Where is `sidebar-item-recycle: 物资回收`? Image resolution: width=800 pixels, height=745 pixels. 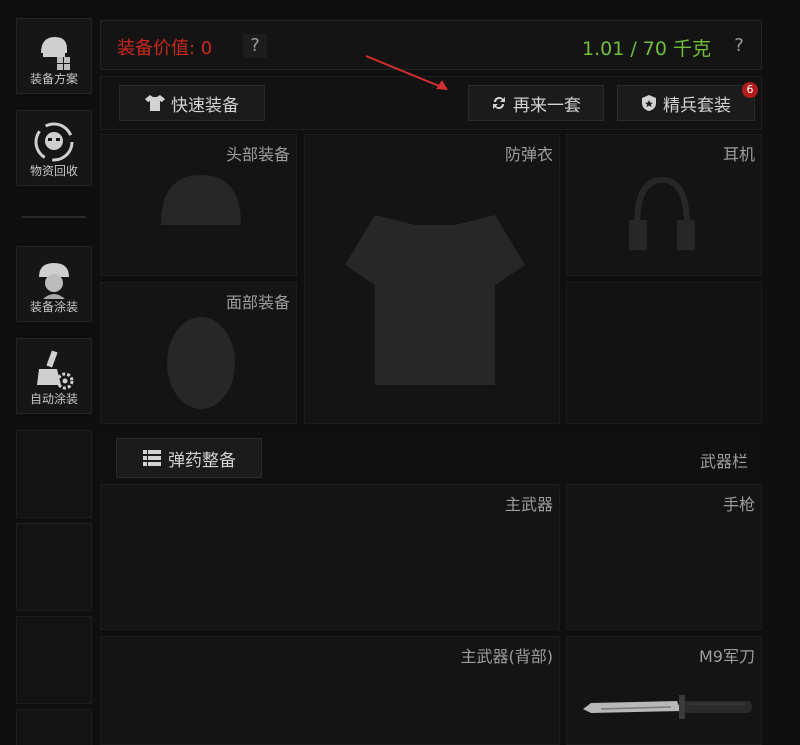
sidebar-item-recycle: 物资回收 is located at coordinates (54, 148).